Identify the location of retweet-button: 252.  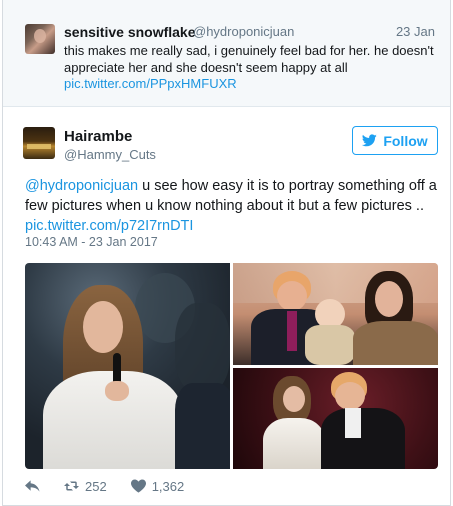
(85, 486).